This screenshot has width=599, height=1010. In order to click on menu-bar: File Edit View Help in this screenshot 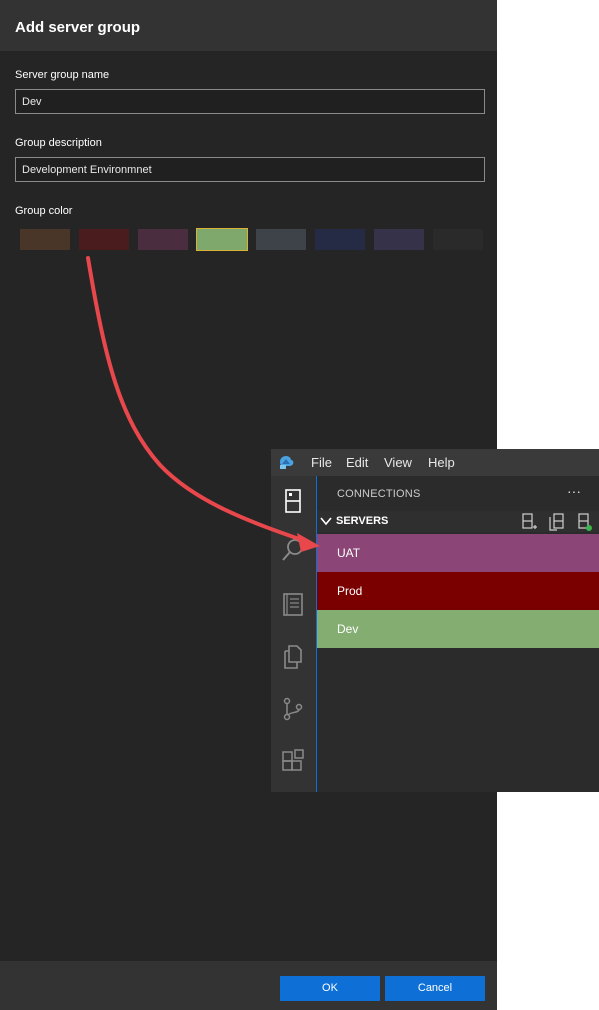, I will do `click(435, 462)`.